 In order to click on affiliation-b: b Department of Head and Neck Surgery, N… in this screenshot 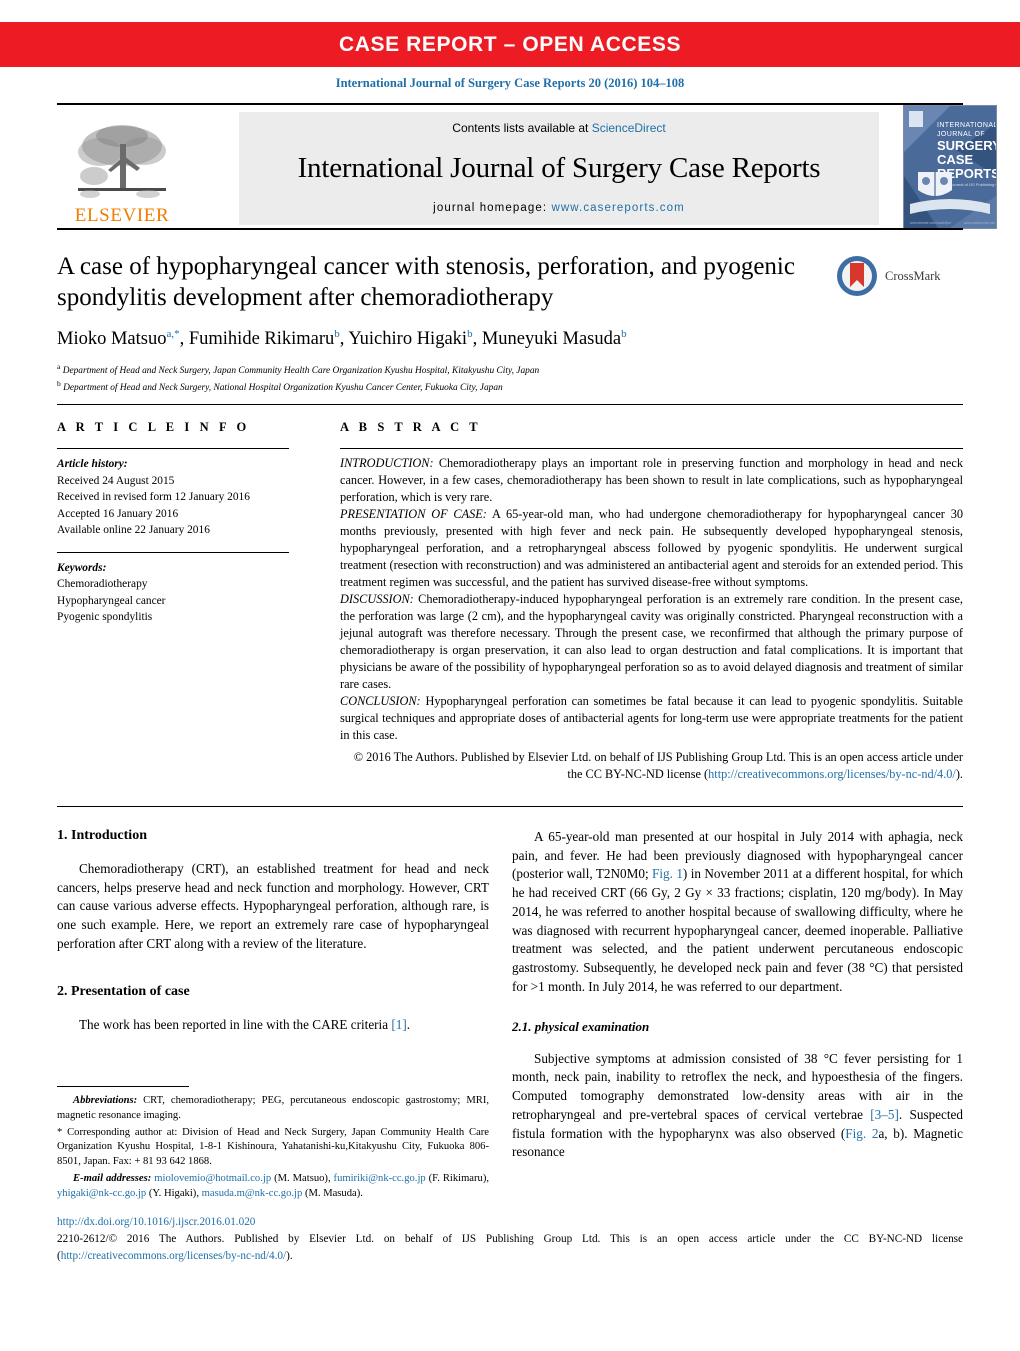, I will do `click(437, 387)`.